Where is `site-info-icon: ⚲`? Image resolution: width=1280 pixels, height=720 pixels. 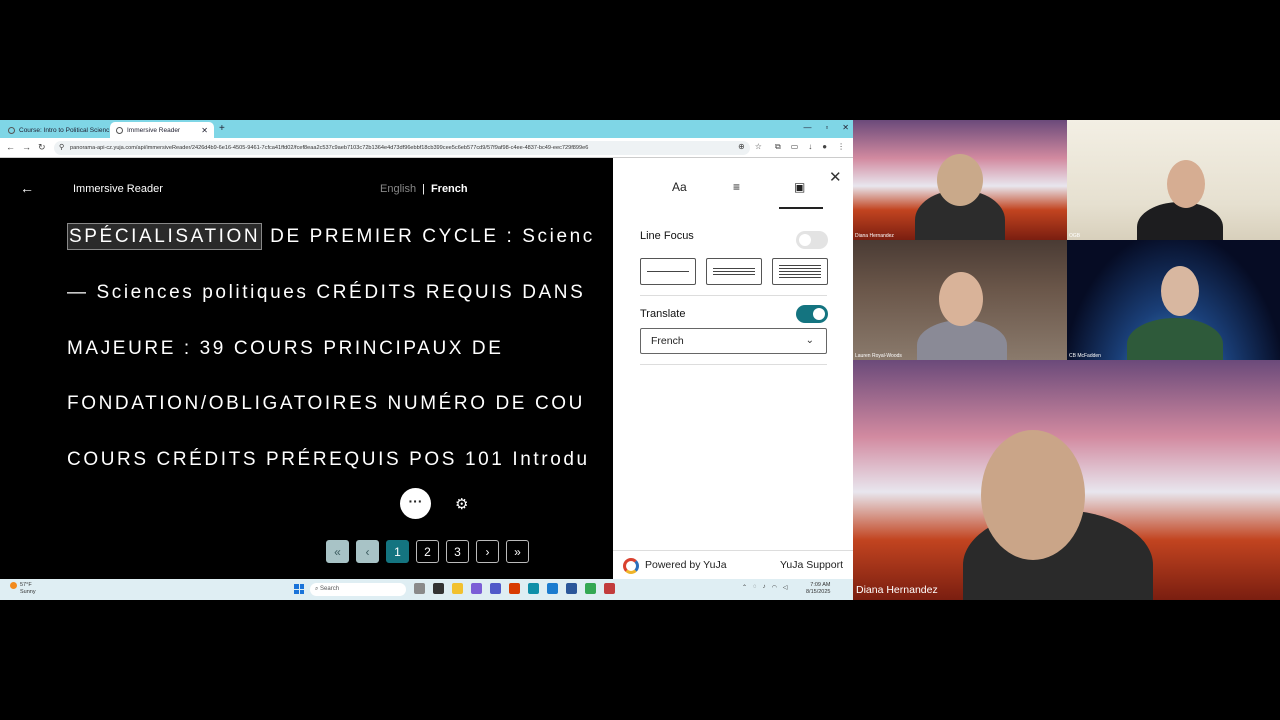 site-info-icon: ⚲ is located at coordinates (61, 148).